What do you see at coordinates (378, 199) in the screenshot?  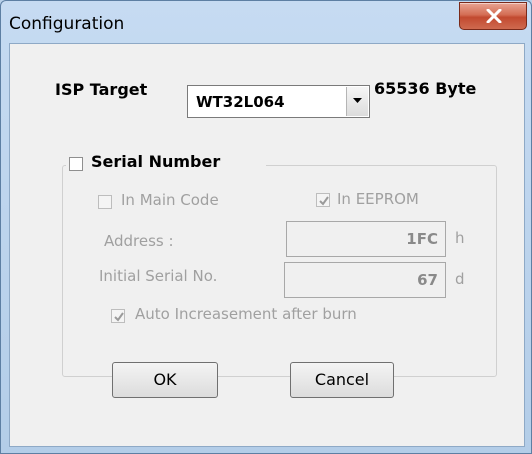 I see `eeprom-label: In EEPROM` at bounding box center [378, 199].